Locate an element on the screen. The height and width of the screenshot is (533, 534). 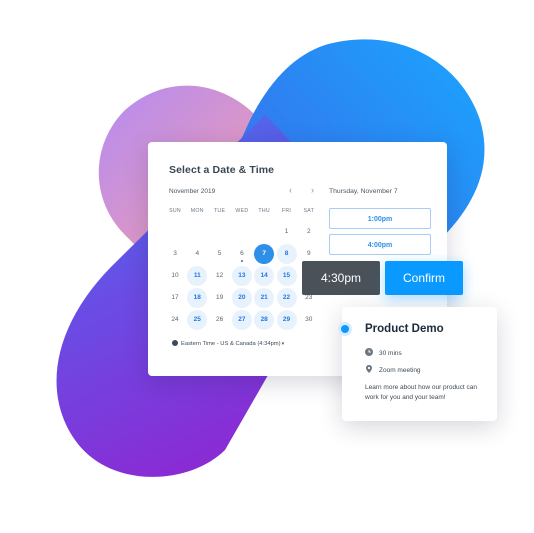
calendar-day: 26 is located at coordinates (219, 319).